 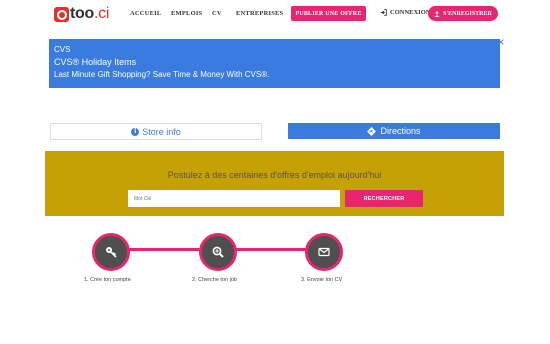 I want to click on step-2-label: 2. Cherche ton job, so click(x=214, y=280).